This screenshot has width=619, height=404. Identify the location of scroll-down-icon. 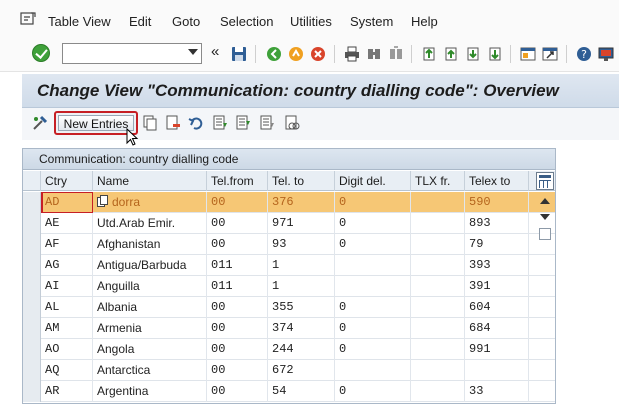
(545, 217).